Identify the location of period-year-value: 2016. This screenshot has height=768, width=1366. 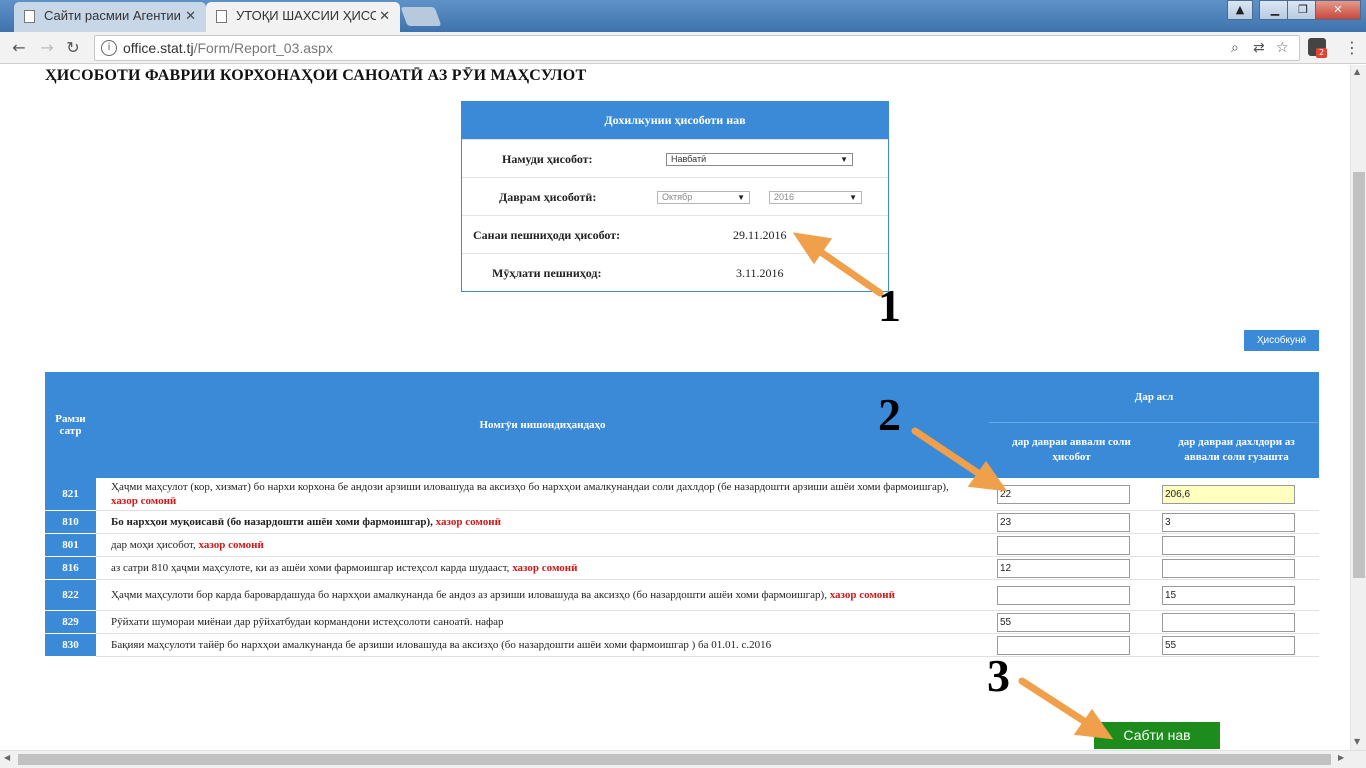
(784, 197).